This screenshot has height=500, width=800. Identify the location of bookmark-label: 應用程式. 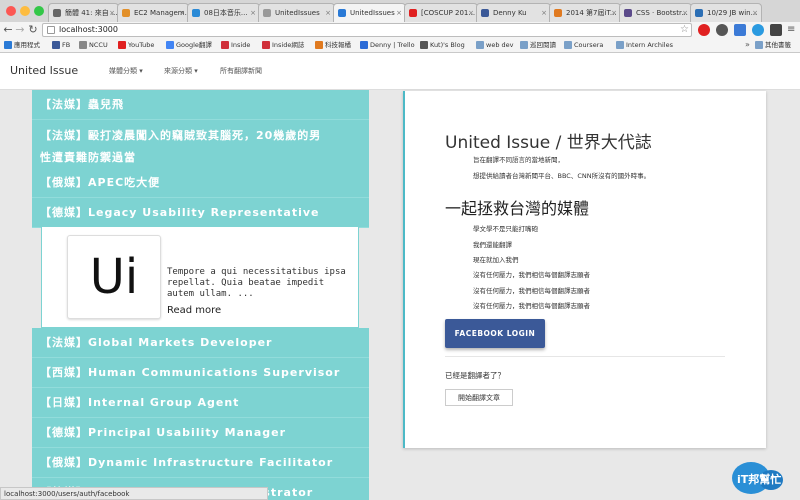
(27, 45).